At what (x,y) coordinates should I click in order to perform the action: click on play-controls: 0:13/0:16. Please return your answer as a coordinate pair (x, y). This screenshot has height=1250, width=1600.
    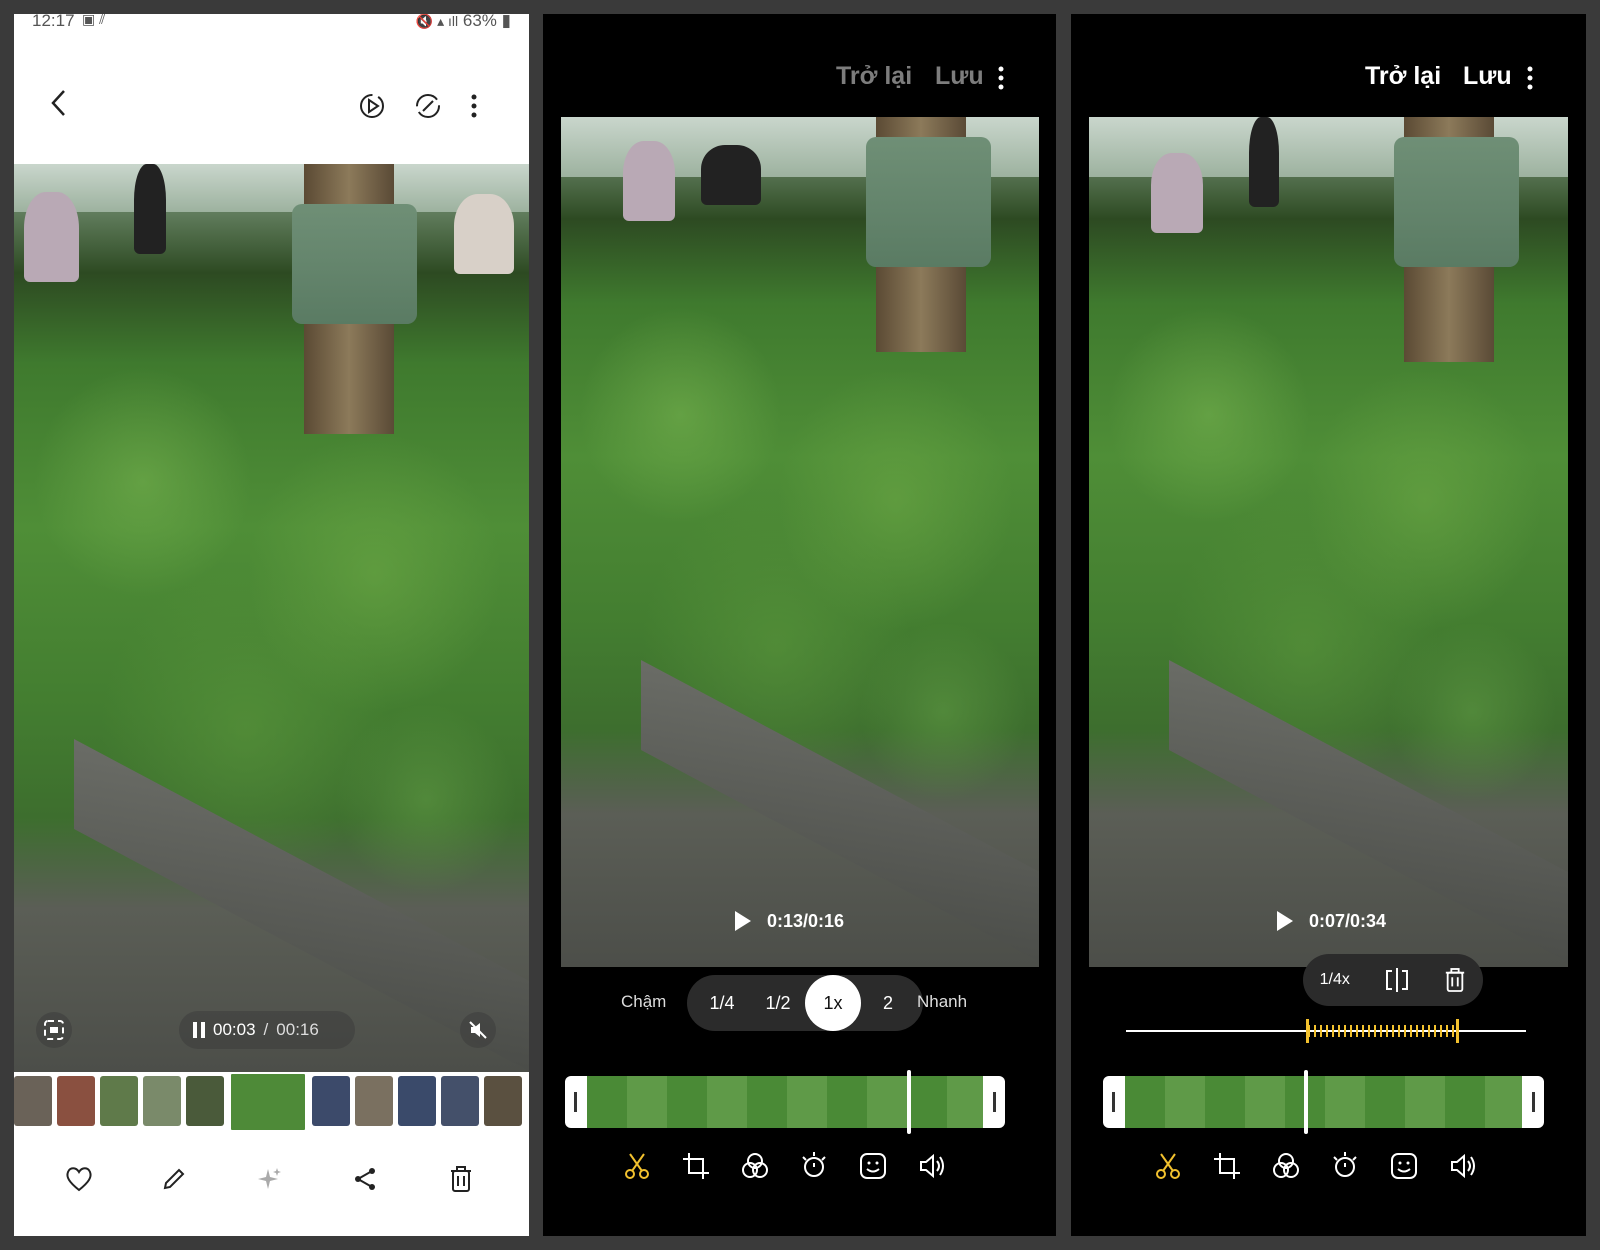
    Looking at the image, I should click on (788, 921).